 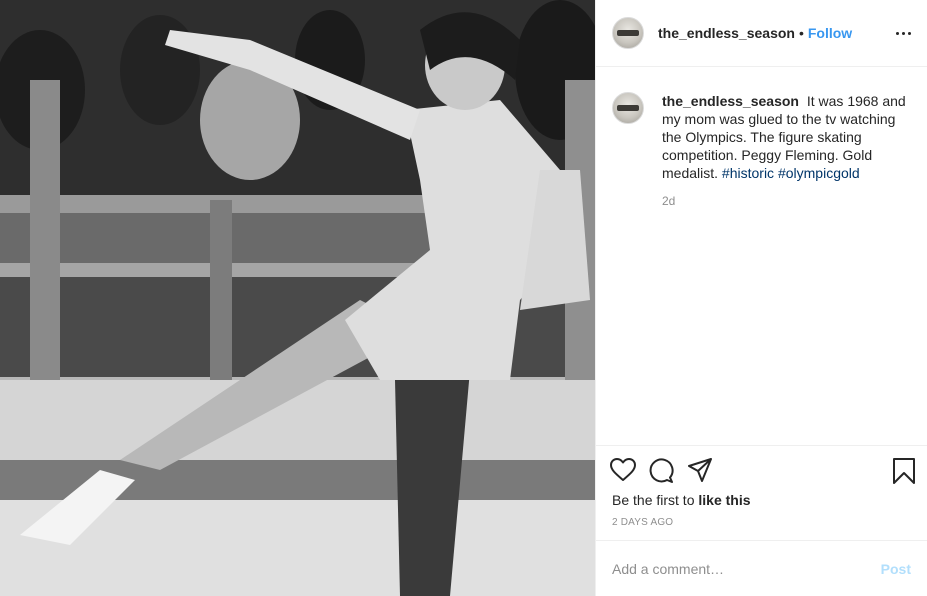 I want to click on follow-button: Follow, so click(x=830, y=33).